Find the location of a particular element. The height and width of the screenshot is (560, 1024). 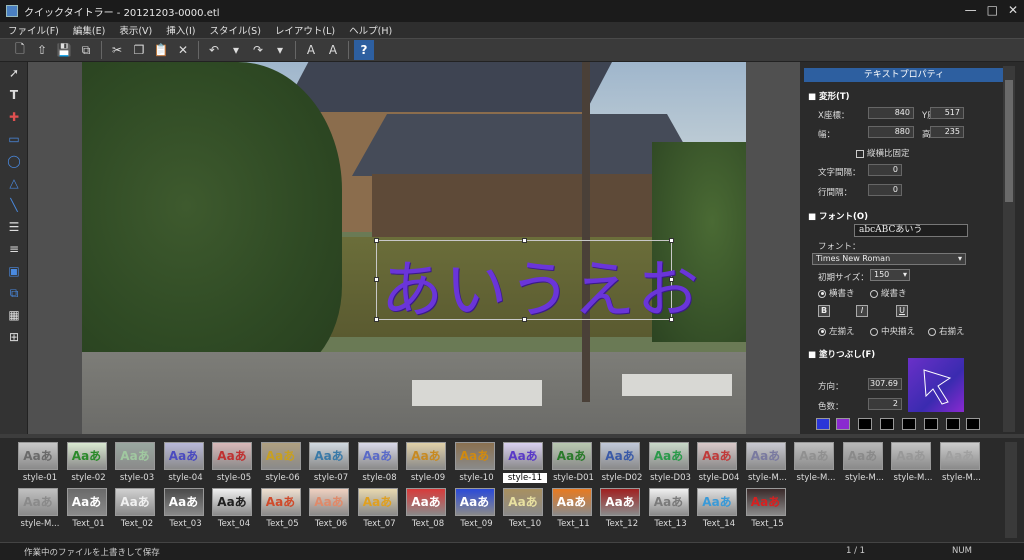

close-button: ✕ is located at coordinates (1013, 10).